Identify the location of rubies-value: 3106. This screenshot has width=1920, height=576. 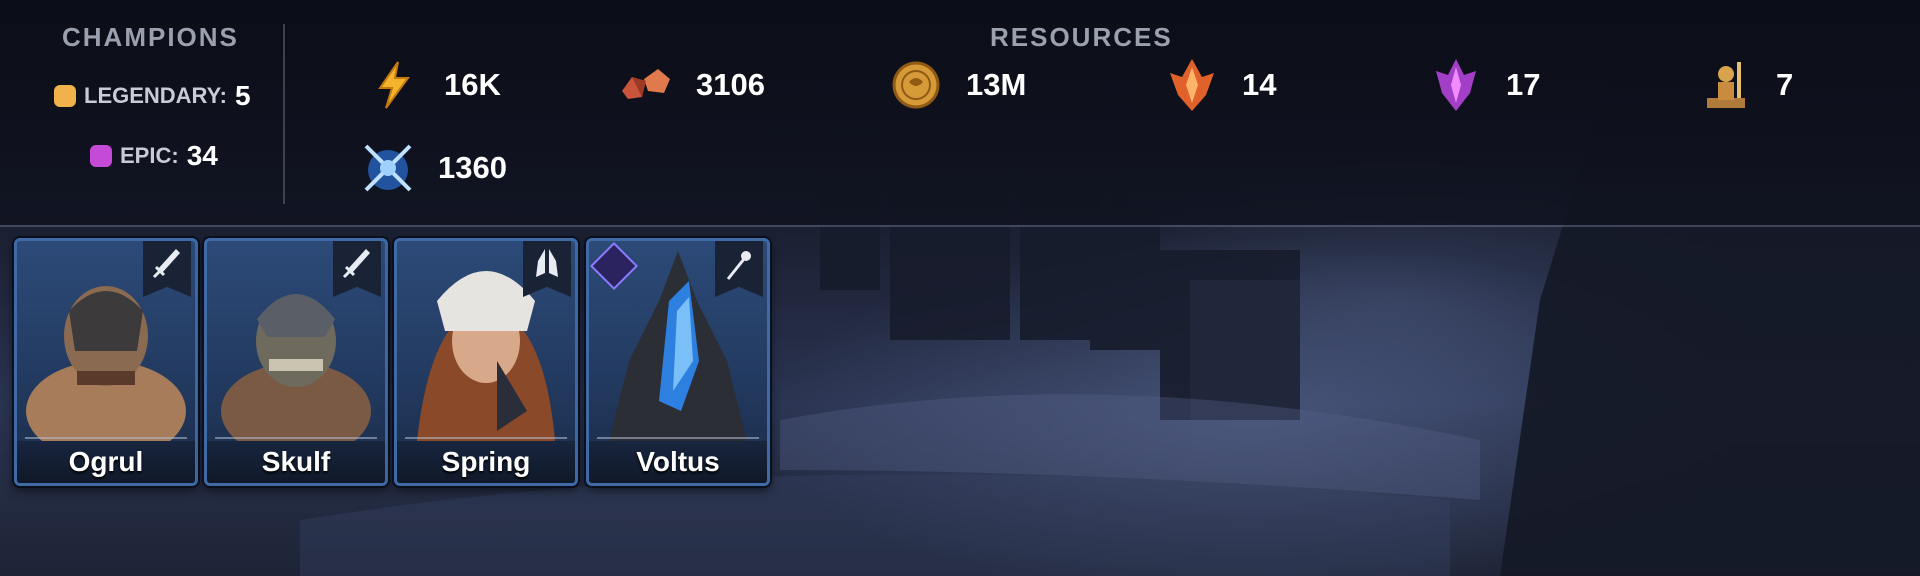
(730, 84).